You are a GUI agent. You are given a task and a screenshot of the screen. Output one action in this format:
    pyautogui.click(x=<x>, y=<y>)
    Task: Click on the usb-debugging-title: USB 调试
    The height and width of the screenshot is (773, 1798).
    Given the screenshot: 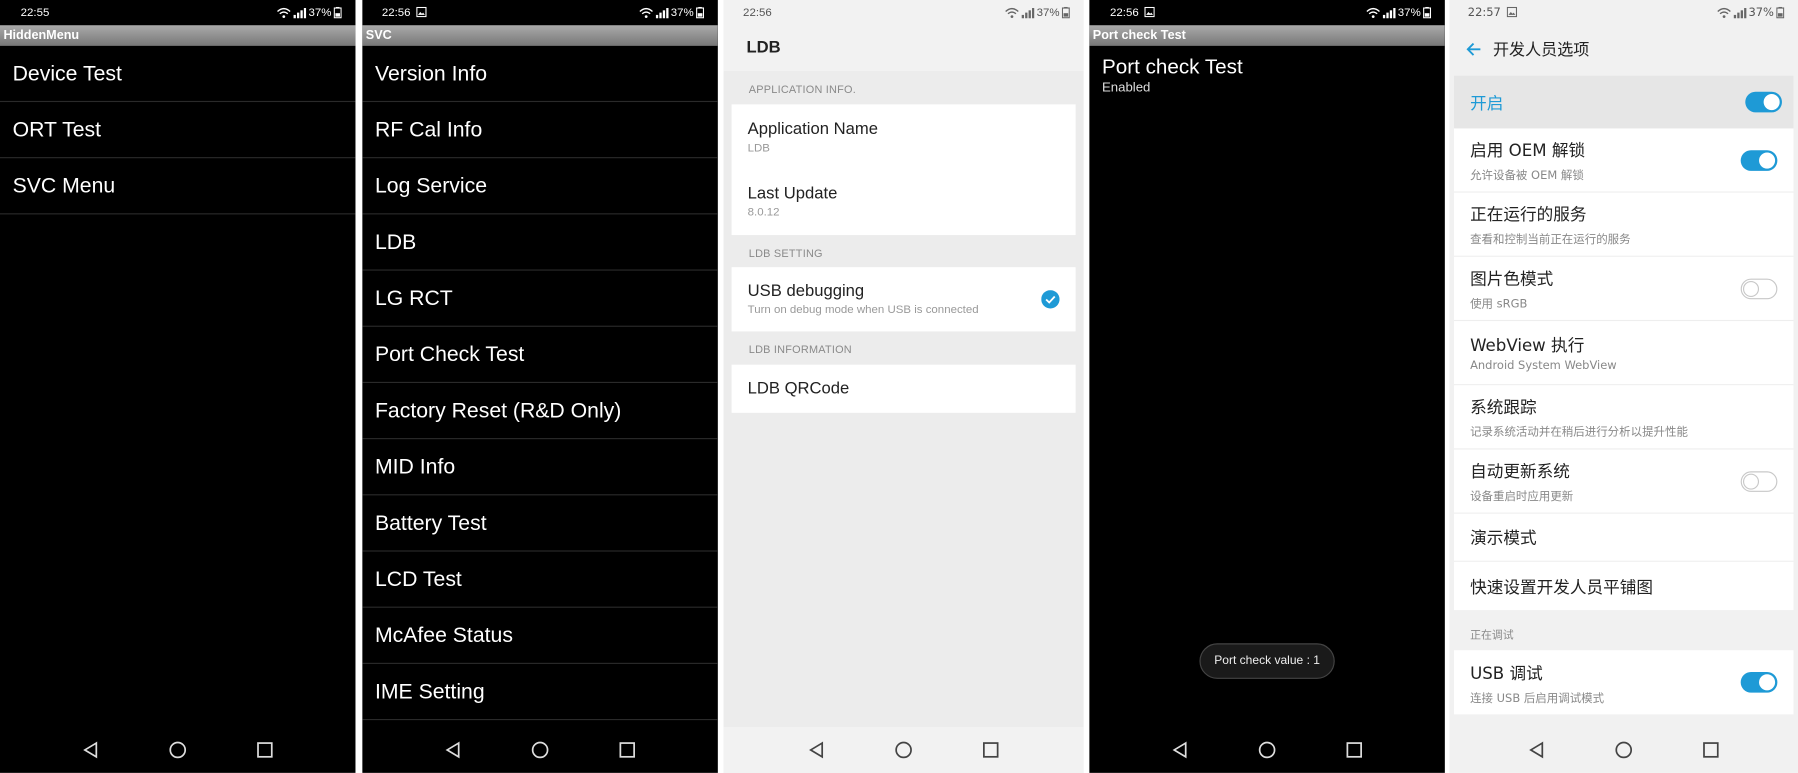 What is the action you would take?
    pyautogui.click(x=1506, y=673)
    